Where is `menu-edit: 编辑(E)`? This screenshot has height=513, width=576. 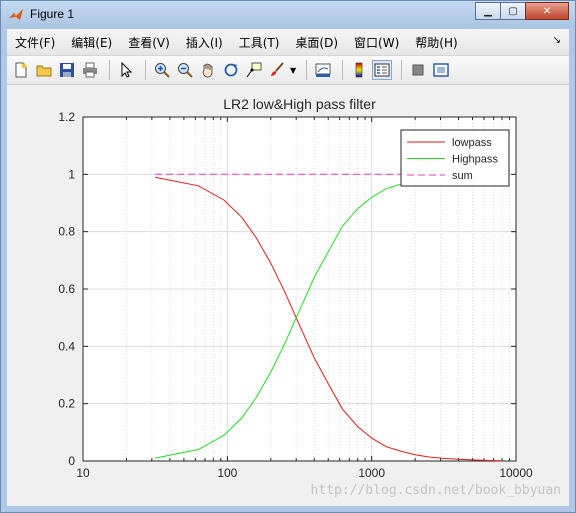 menu-edit: 编辑(E) is located at coordinates (91, 42).